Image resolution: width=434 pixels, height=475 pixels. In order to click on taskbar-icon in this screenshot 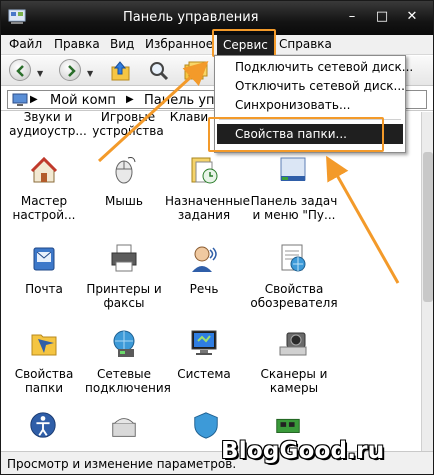, I will do `click(293, 169)`.